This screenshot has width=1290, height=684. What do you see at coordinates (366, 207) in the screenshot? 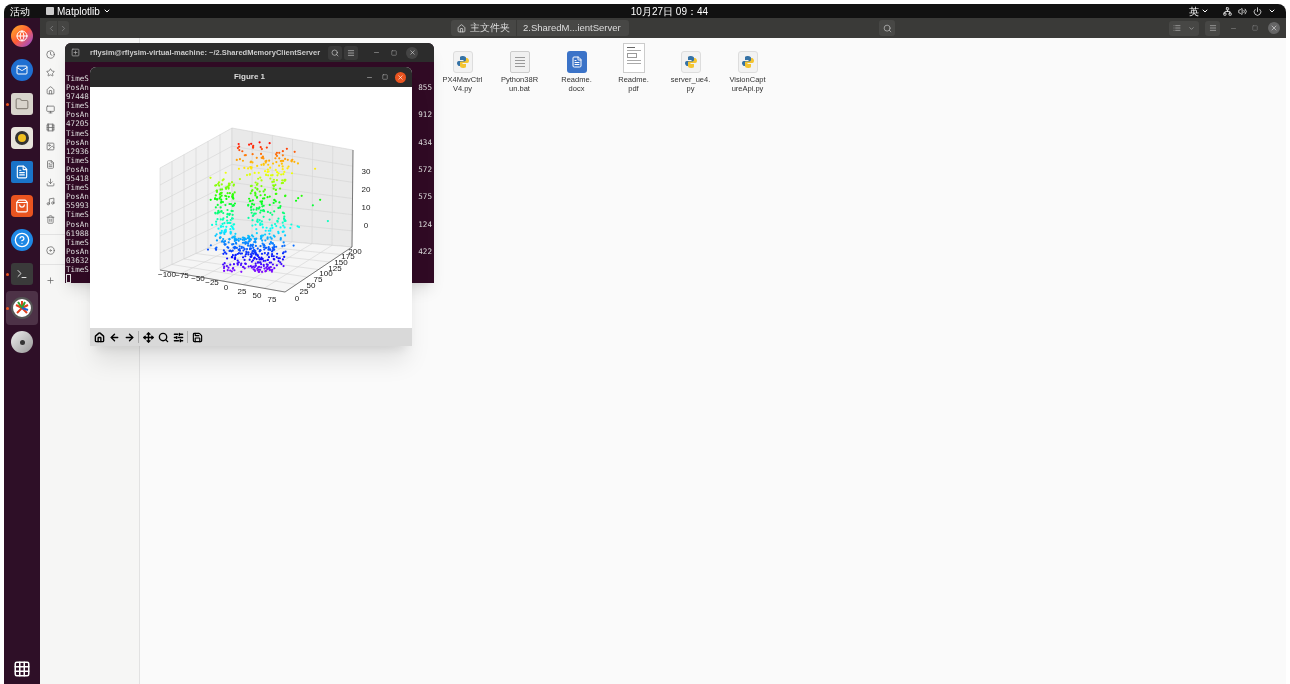
I see `axis-tick-label: 10` at bounding box center [366, 207].